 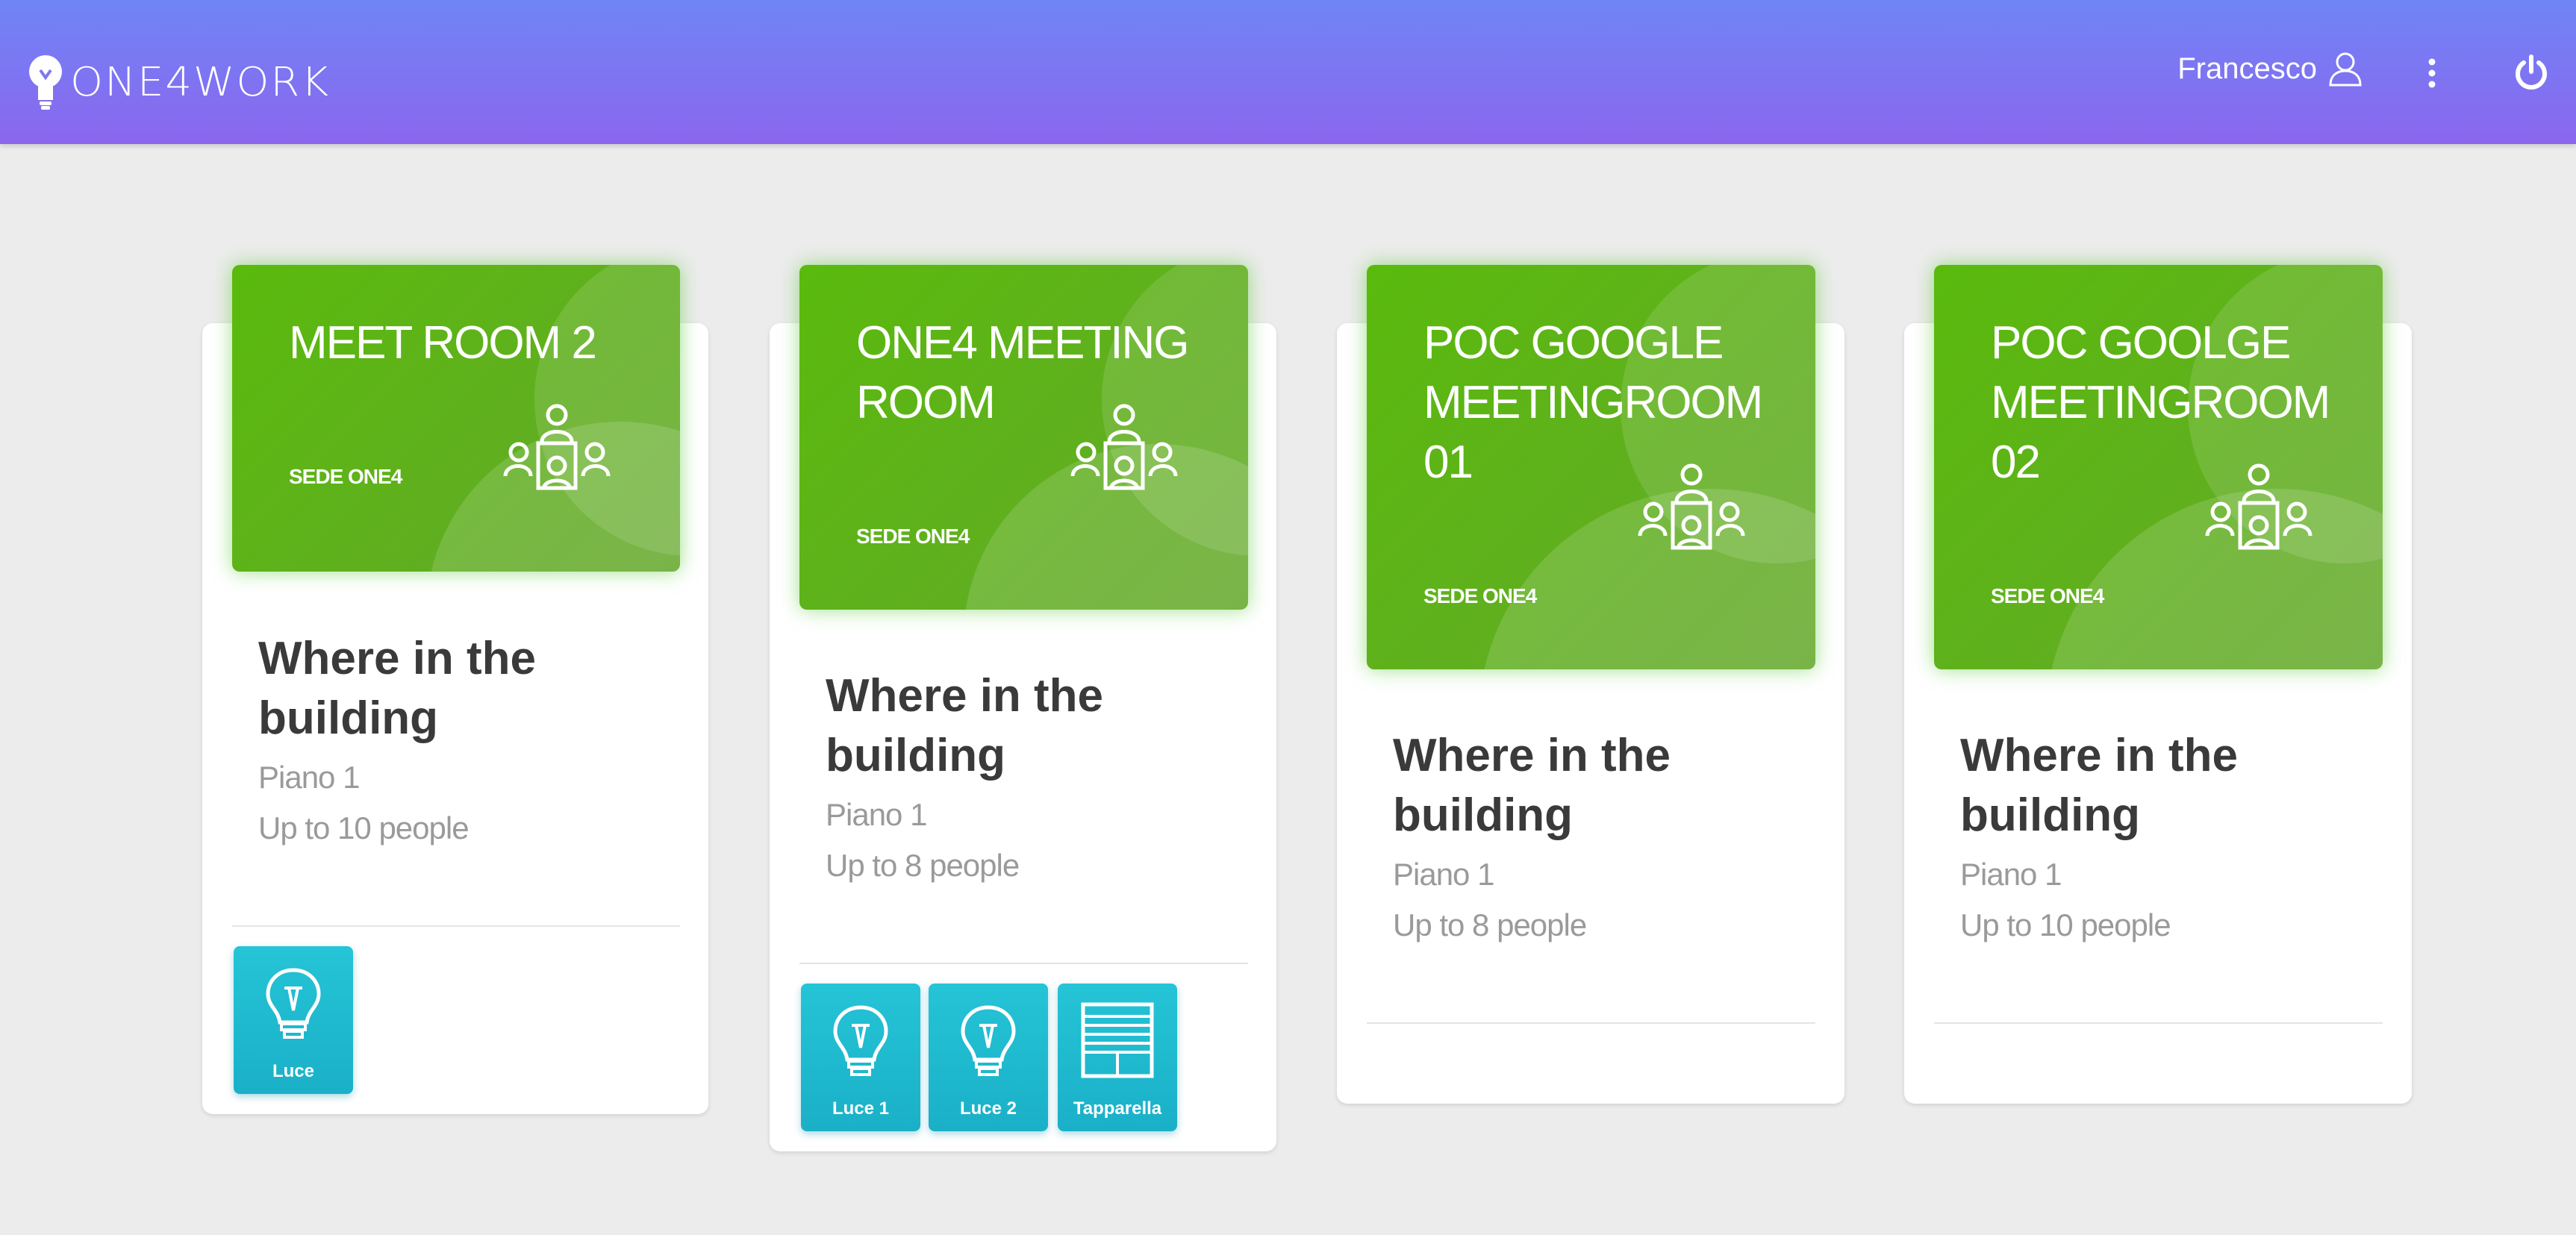 I want to click on room-title: MEET ROOM 2, so click(x=443, y=343).